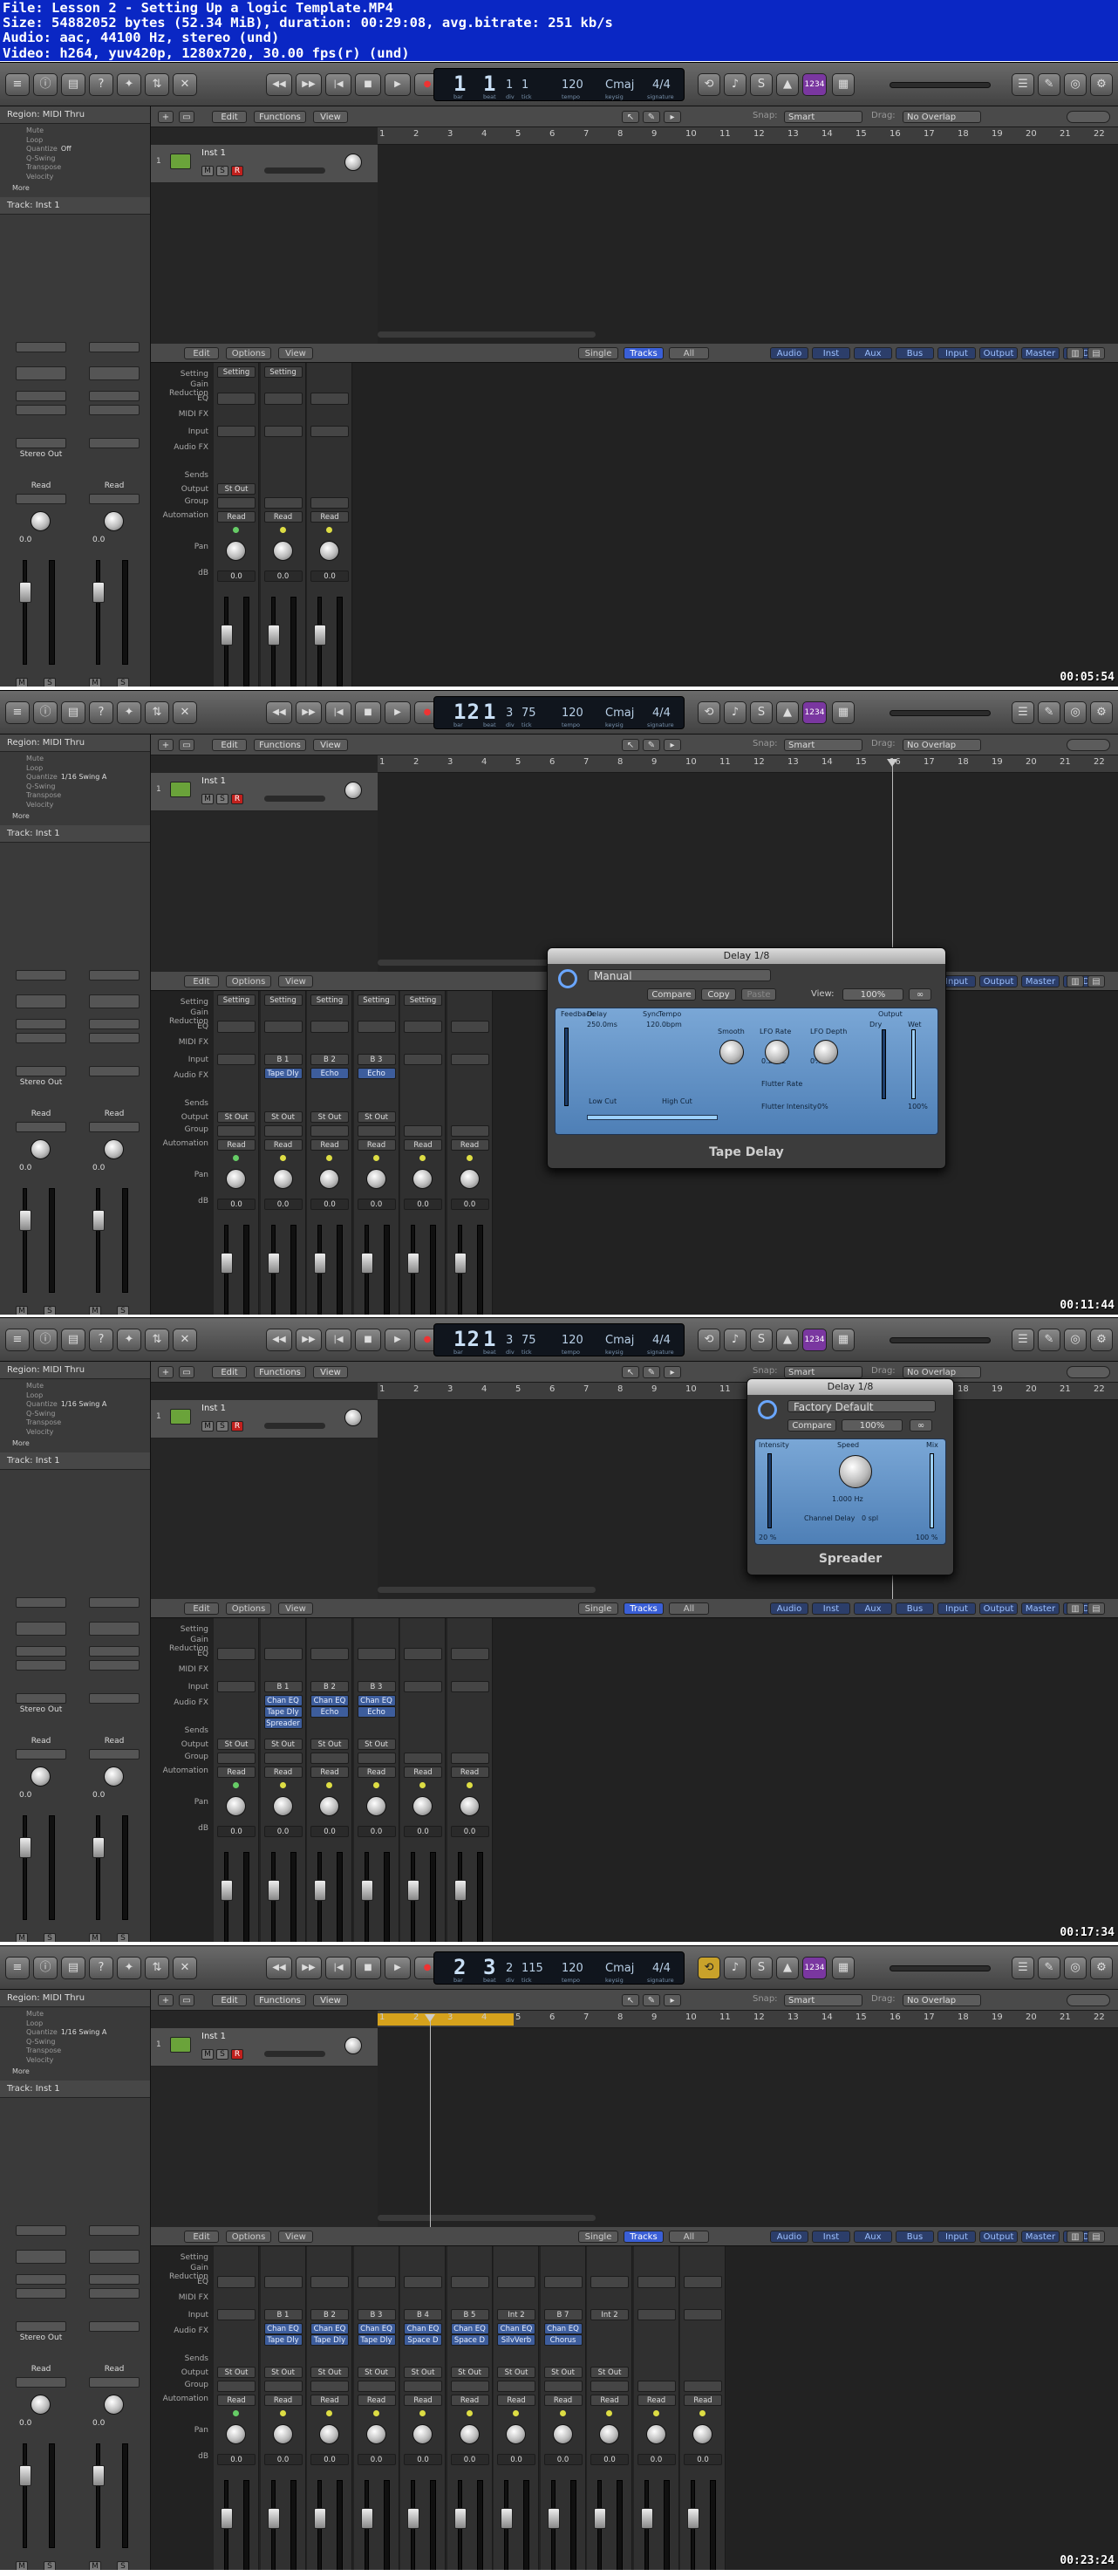 The width and height of the screenshot is (1118, 2576). Describe the element at coordinates (1049, 712) in the screenshot. I see `notepad-icon: ✎` at that location.